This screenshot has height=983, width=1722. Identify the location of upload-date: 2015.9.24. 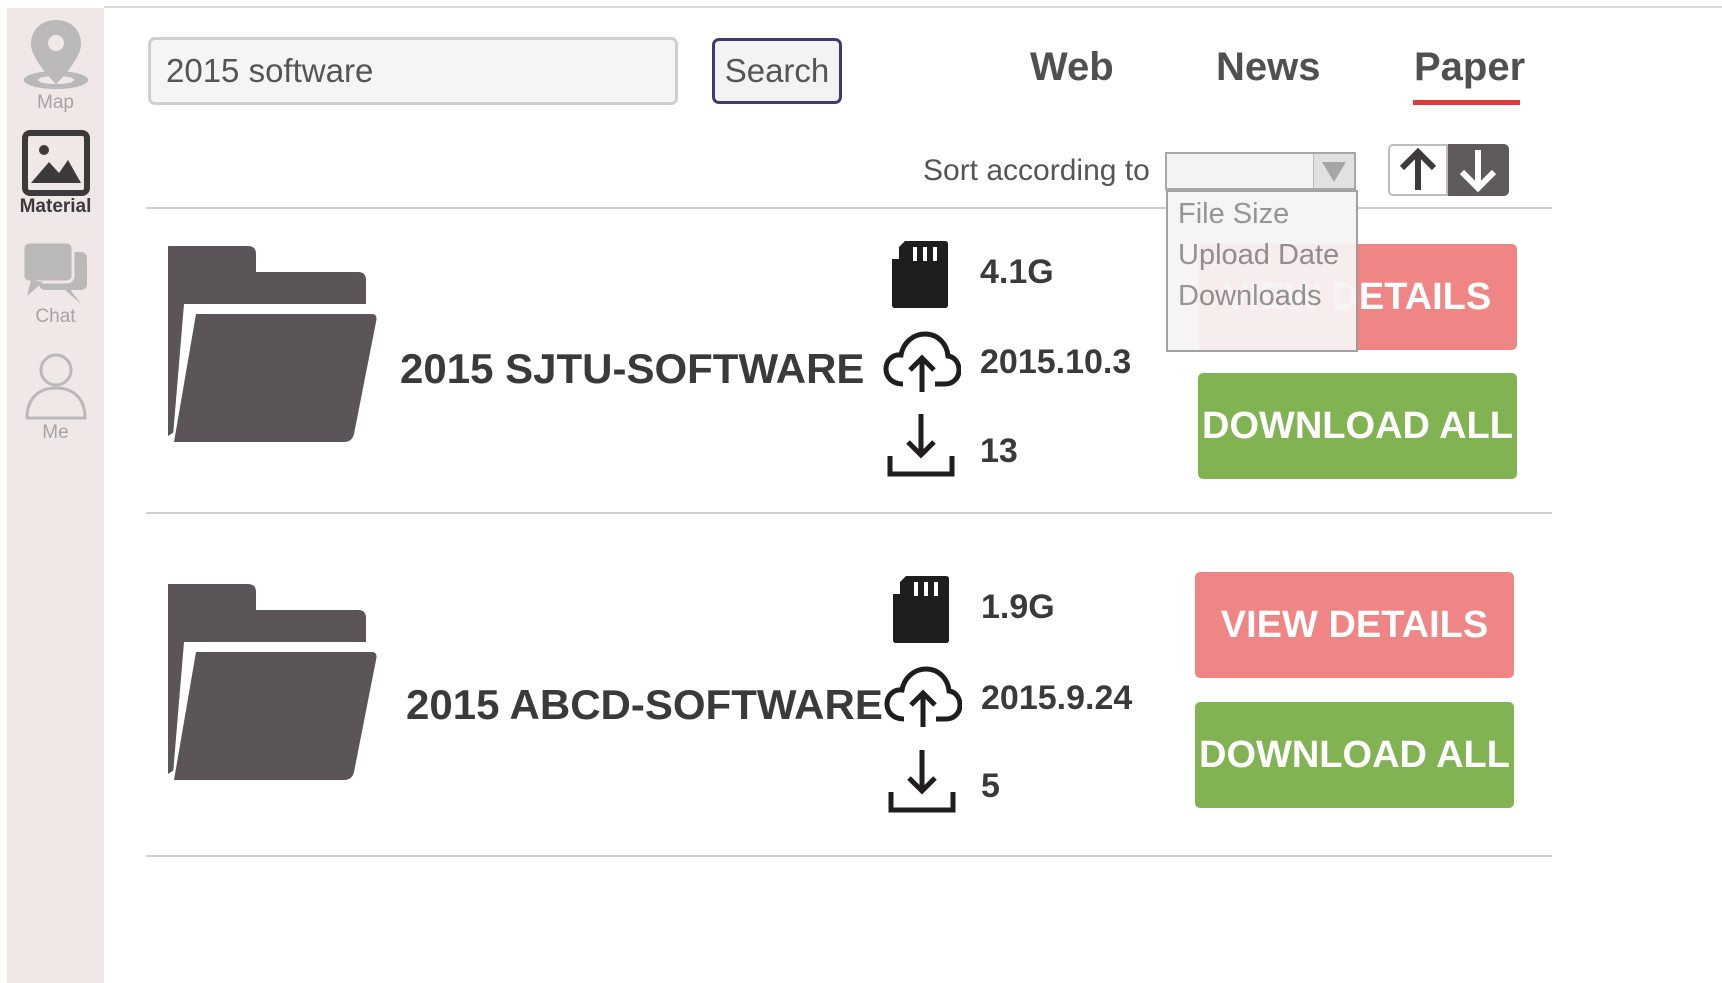
(1057, 698).